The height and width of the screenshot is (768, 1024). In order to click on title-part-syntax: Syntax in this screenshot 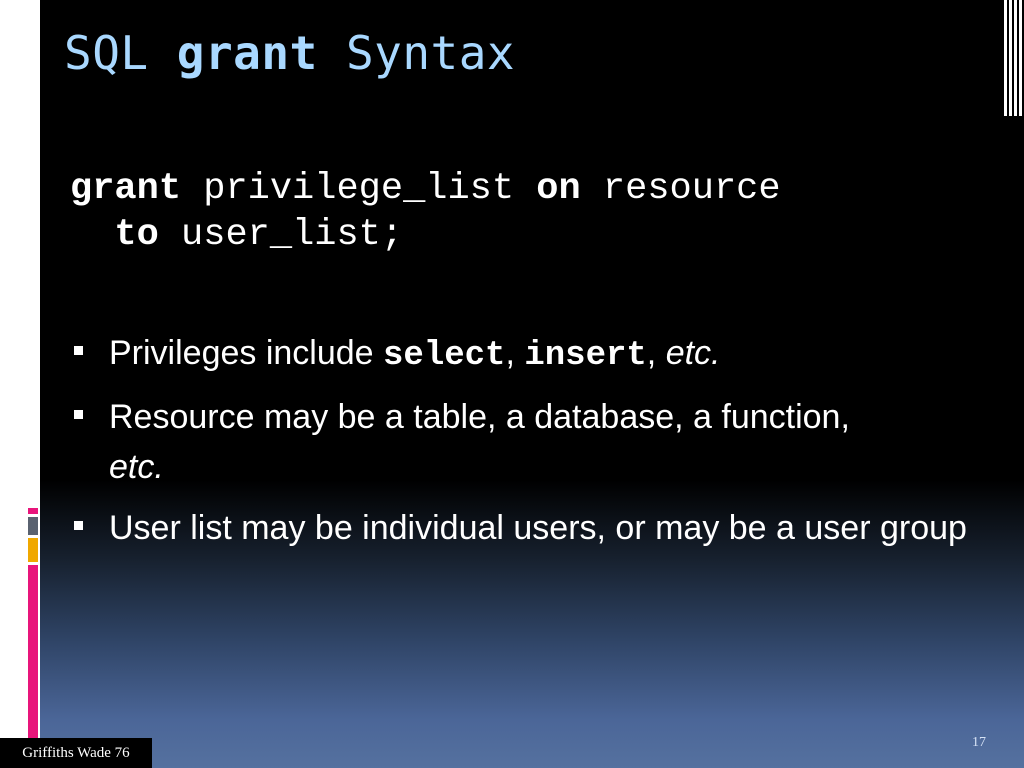, I will do `click(416, 53)`.